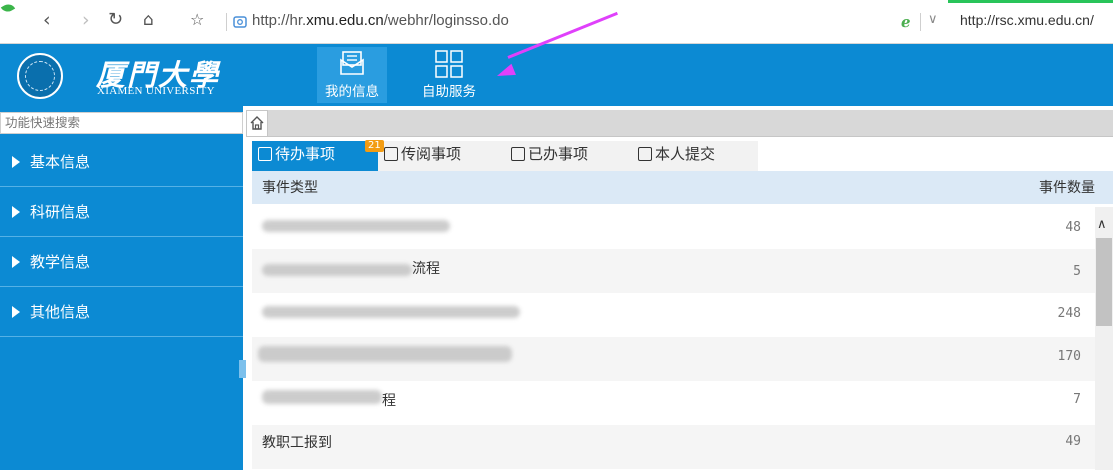 Image resolution: width=1113 pixels, height=470 pixels. What do you see at coordinates (197, 20) in the screenshot?
I see `bookmark-star-icon: ☆` at bounding box center [197, 20].